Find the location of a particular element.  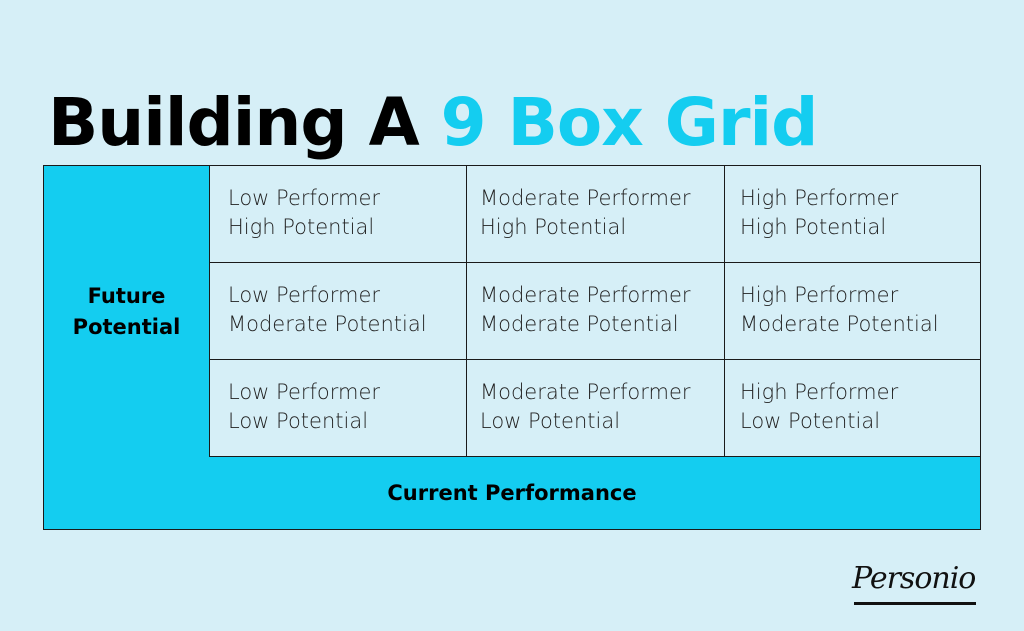

grid-cell-high-performer-moderate-potential: High Performer Moderate Potential is located at coordinates (852, 311).